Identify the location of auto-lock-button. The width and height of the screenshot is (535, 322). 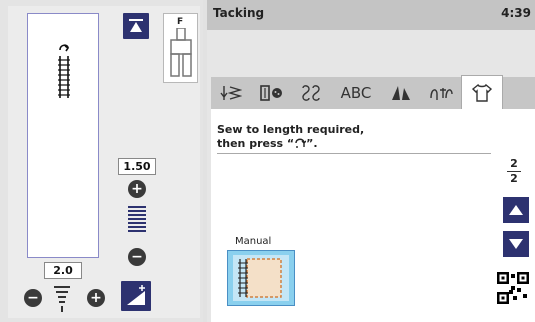
(136, 26).